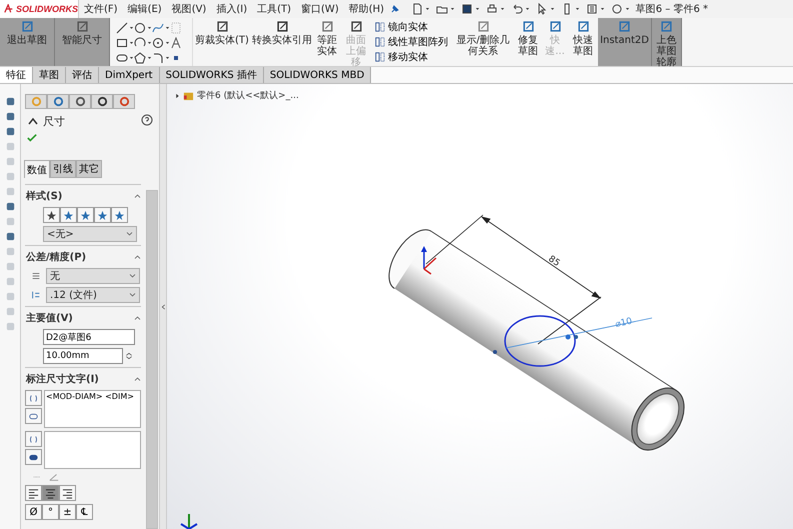  Describe the element at coordinates (137, 379) in the screenshot. I see `collapse-icon` at that location.